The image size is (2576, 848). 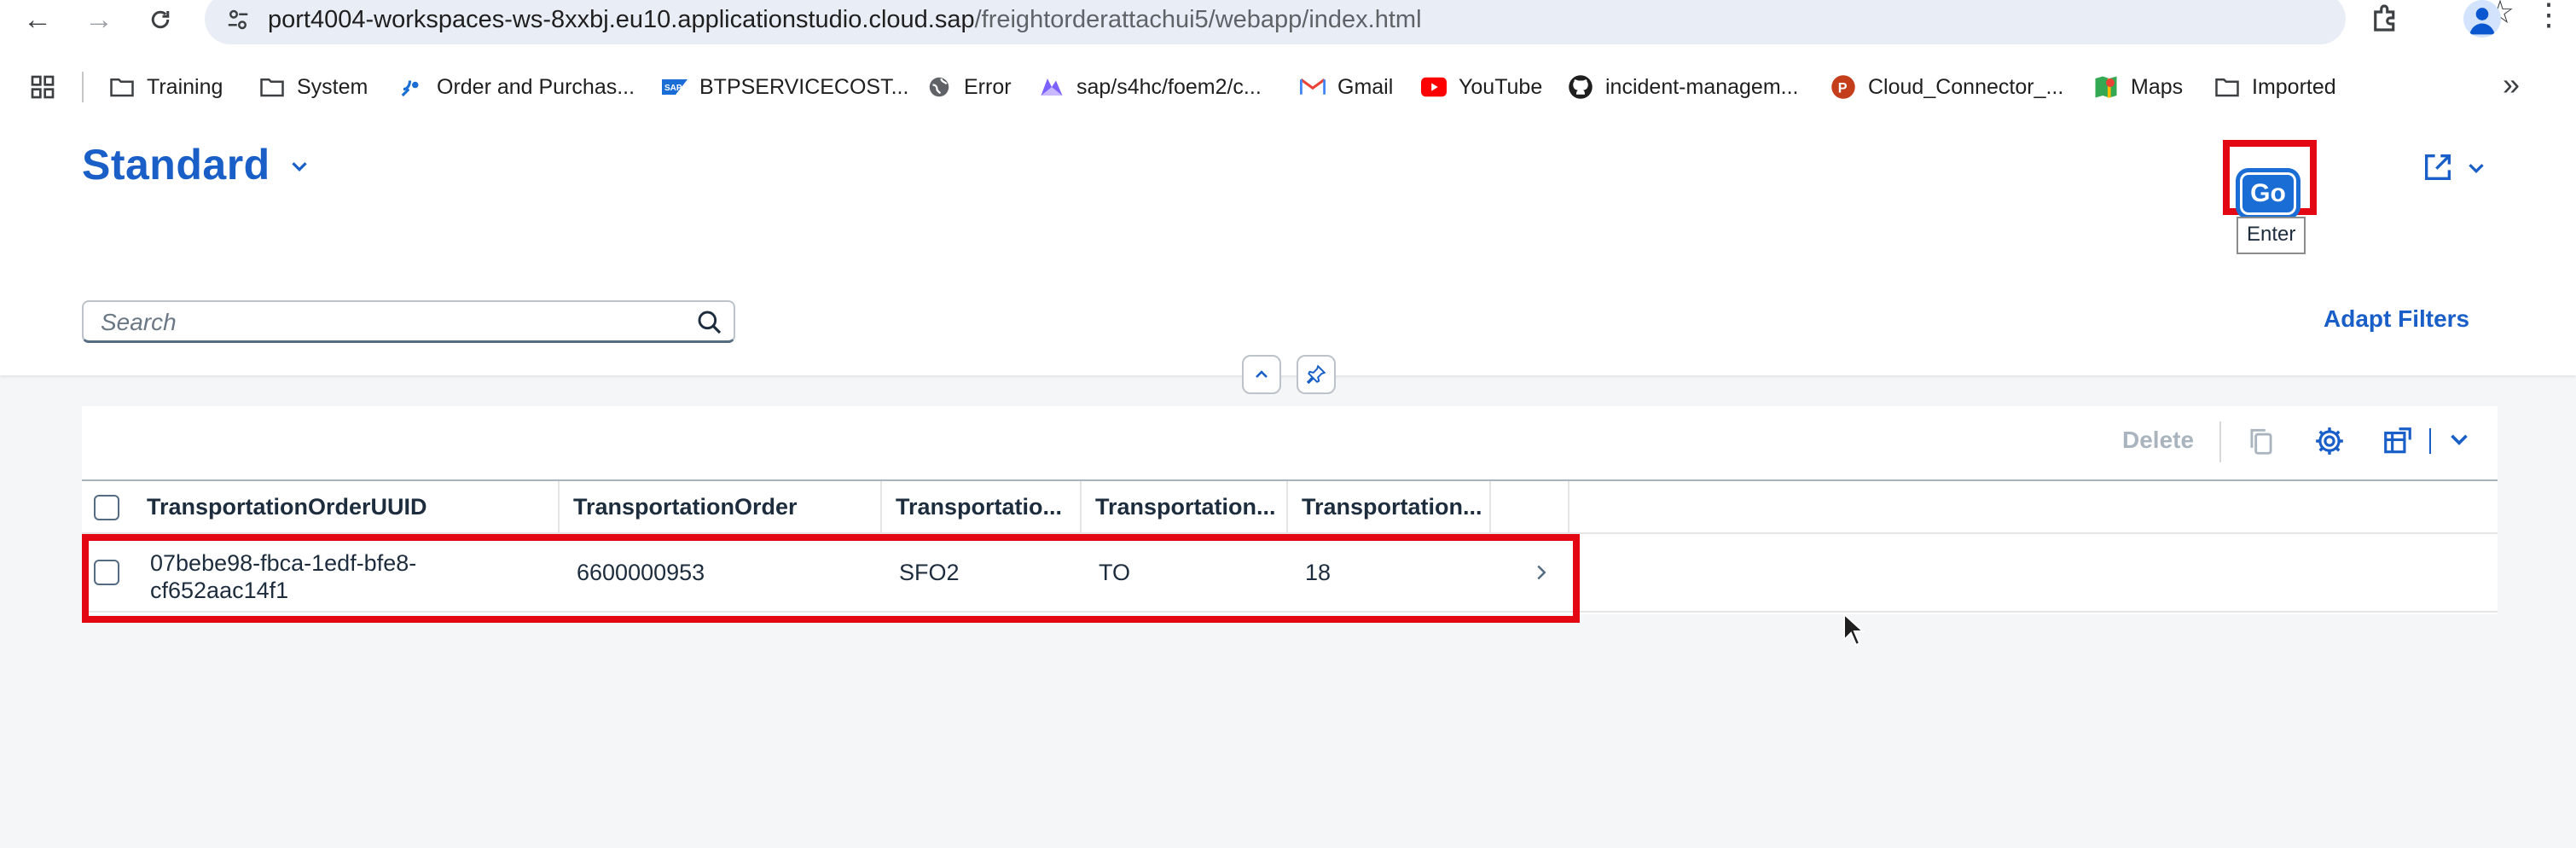 What do you see at coordinates (2261, 441) in the screenshot?
I see `copy-icon` at bounding box center [2261, 441].